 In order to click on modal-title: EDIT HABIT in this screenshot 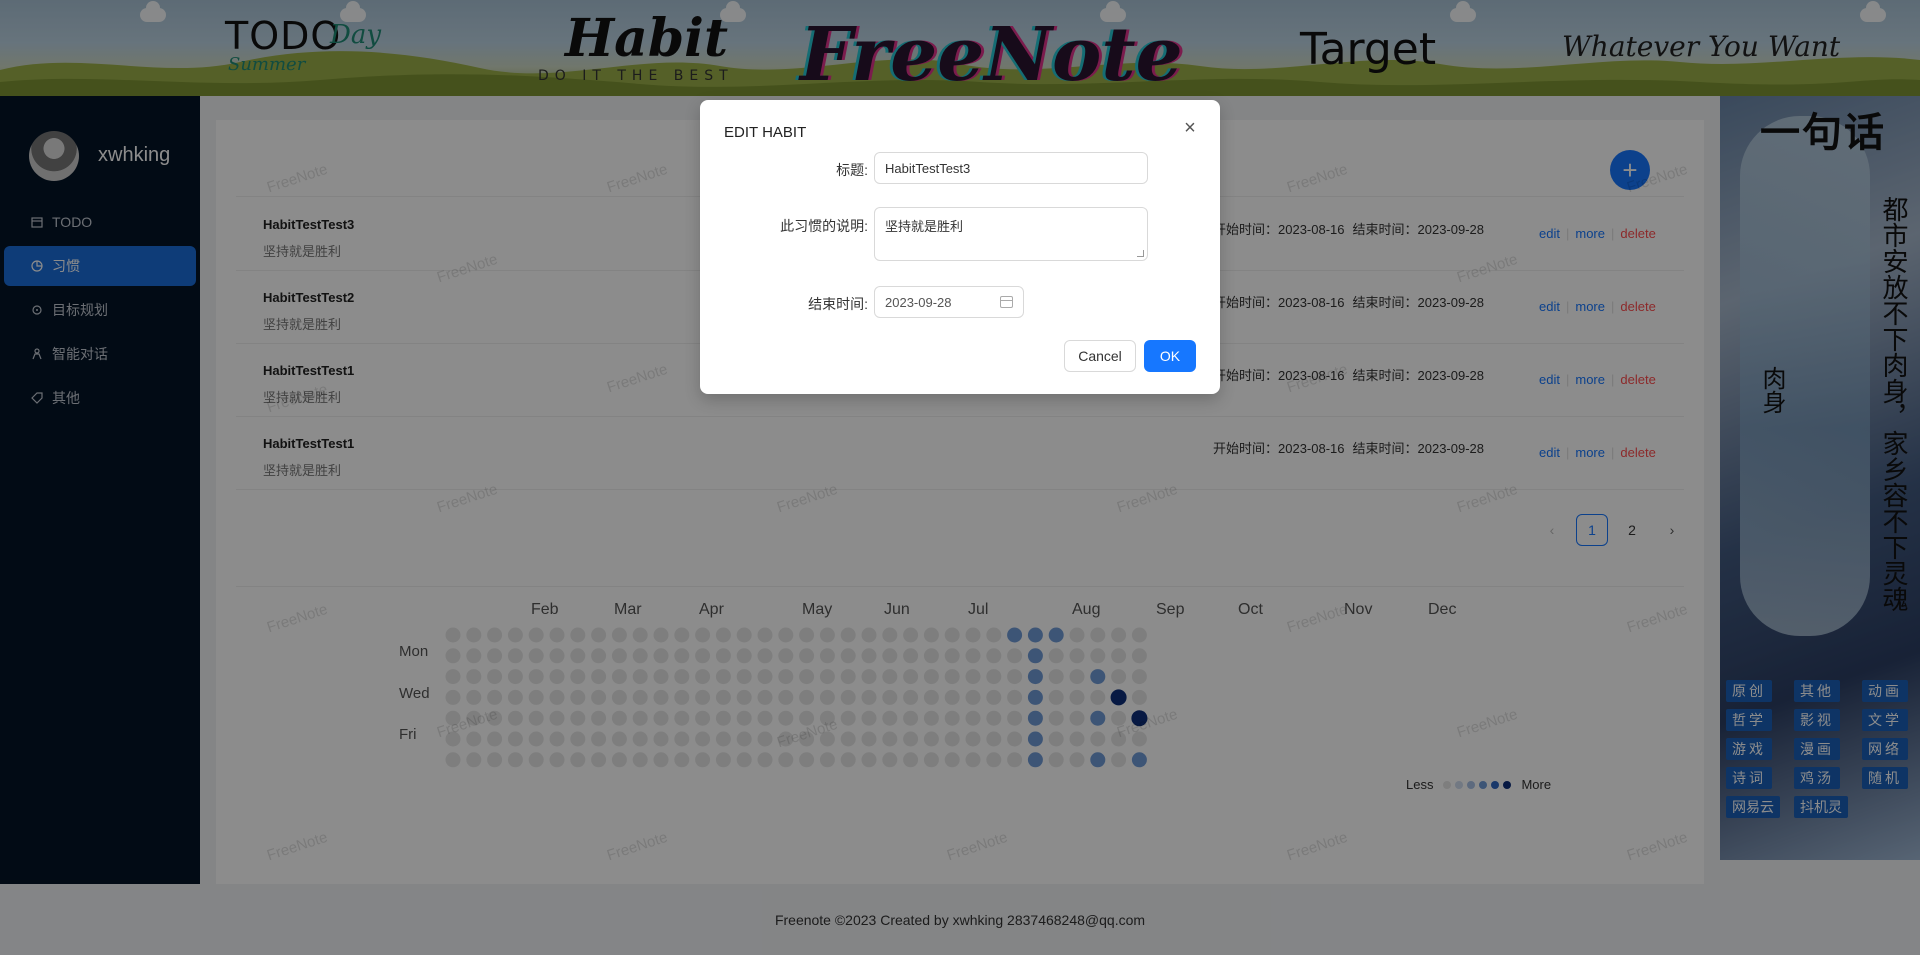, I will do `click(765, 132)`.